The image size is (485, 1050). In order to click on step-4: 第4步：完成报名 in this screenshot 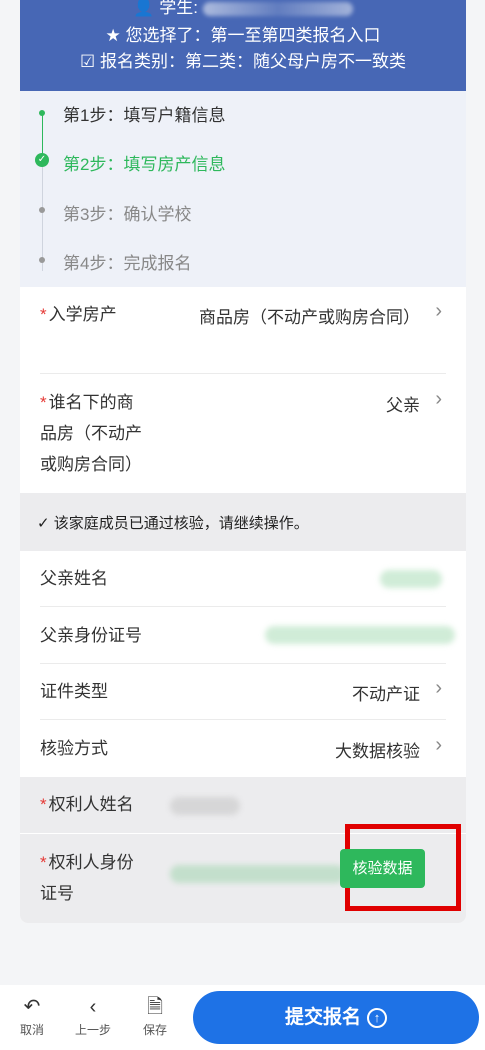, I will do `click(127, 263)`.